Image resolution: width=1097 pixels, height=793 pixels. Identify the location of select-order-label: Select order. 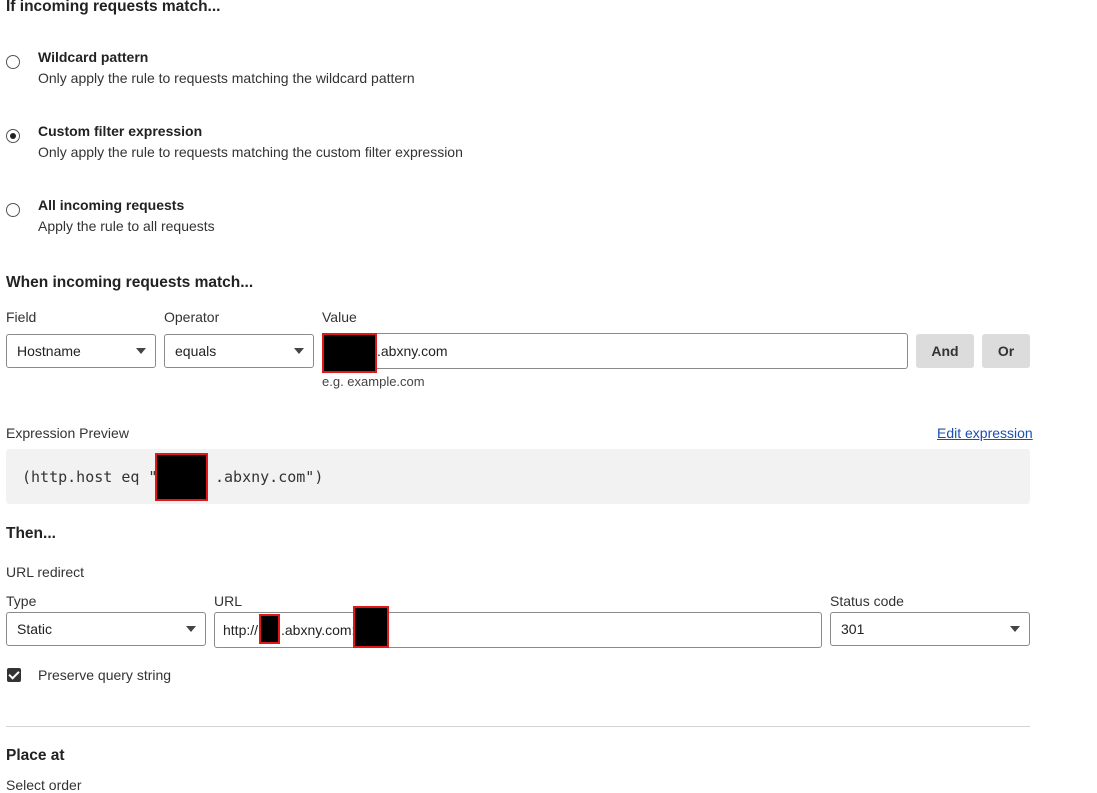
(44, 785).